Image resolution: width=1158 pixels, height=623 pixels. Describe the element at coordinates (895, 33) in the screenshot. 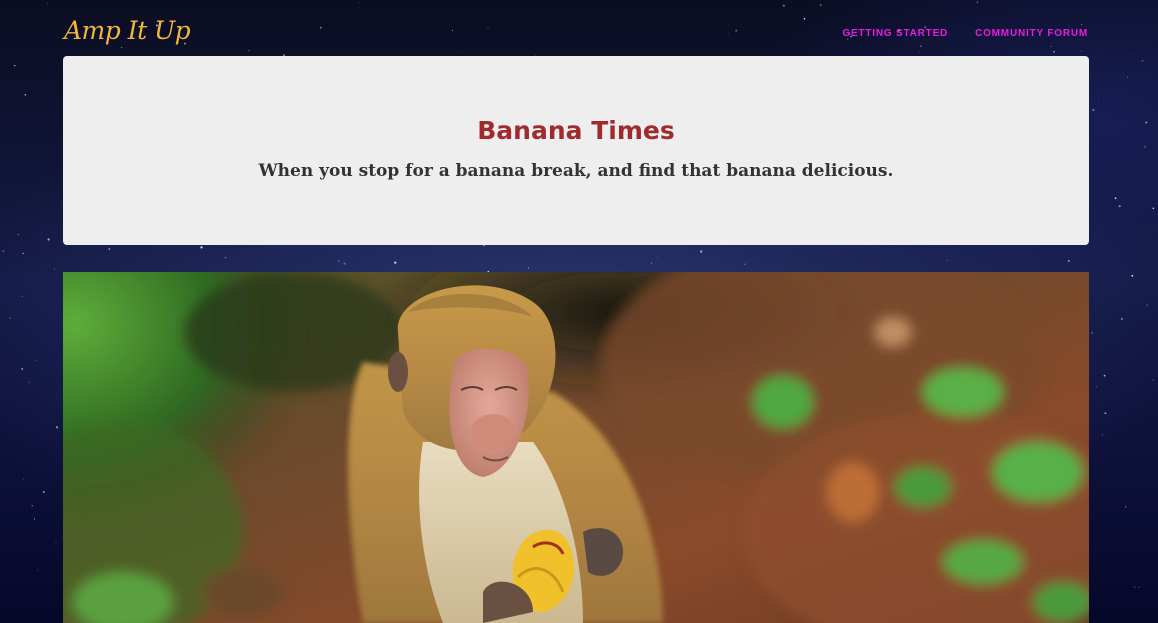

I see `nav-link-getting-started: Getting Started` at that location.